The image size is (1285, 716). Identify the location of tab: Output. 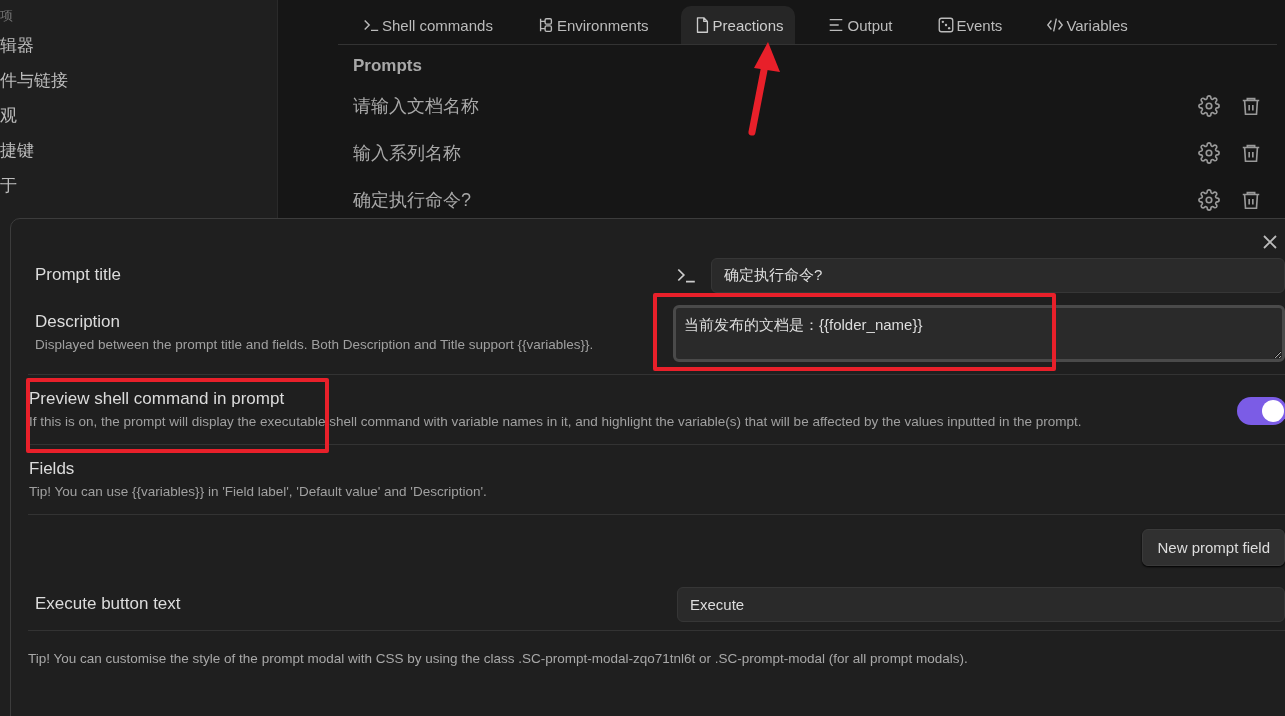
(860, 25).